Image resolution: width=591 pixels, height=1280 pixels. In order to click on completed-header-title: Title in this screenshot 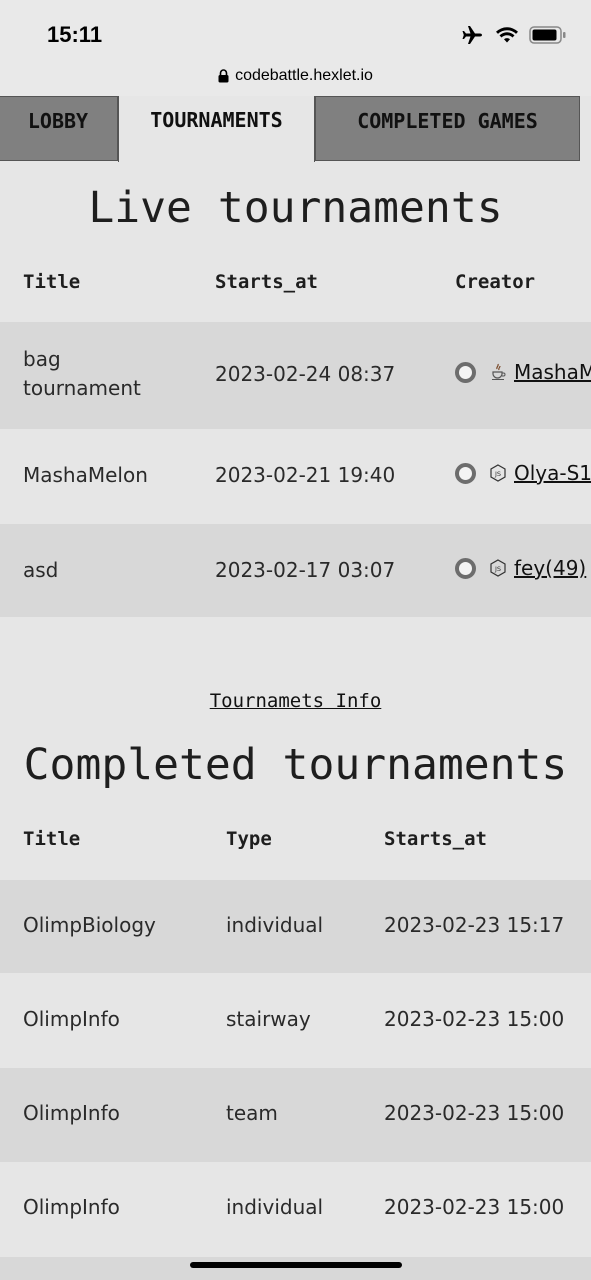, I will do `click(52, 839)`.